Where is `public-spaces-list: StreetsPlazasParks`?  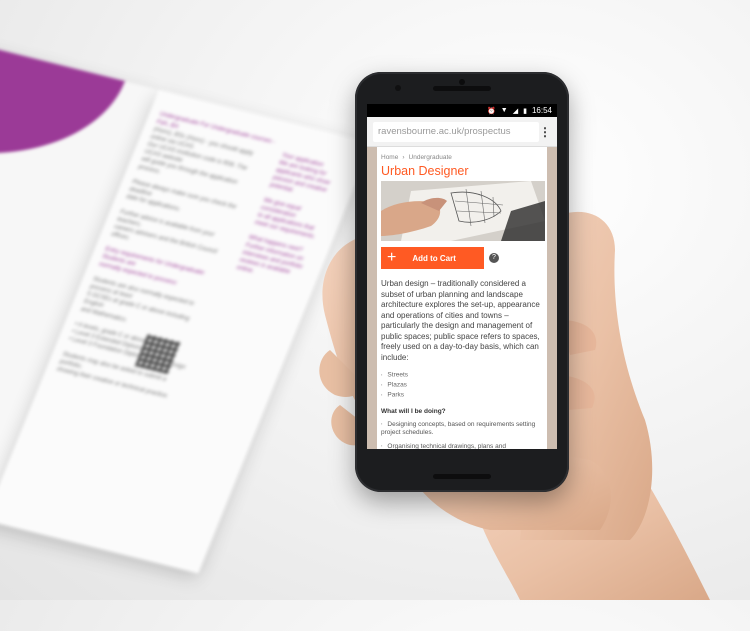 public-spaces-list: StreetsPlazasParks is located at coordinates (463, 385).